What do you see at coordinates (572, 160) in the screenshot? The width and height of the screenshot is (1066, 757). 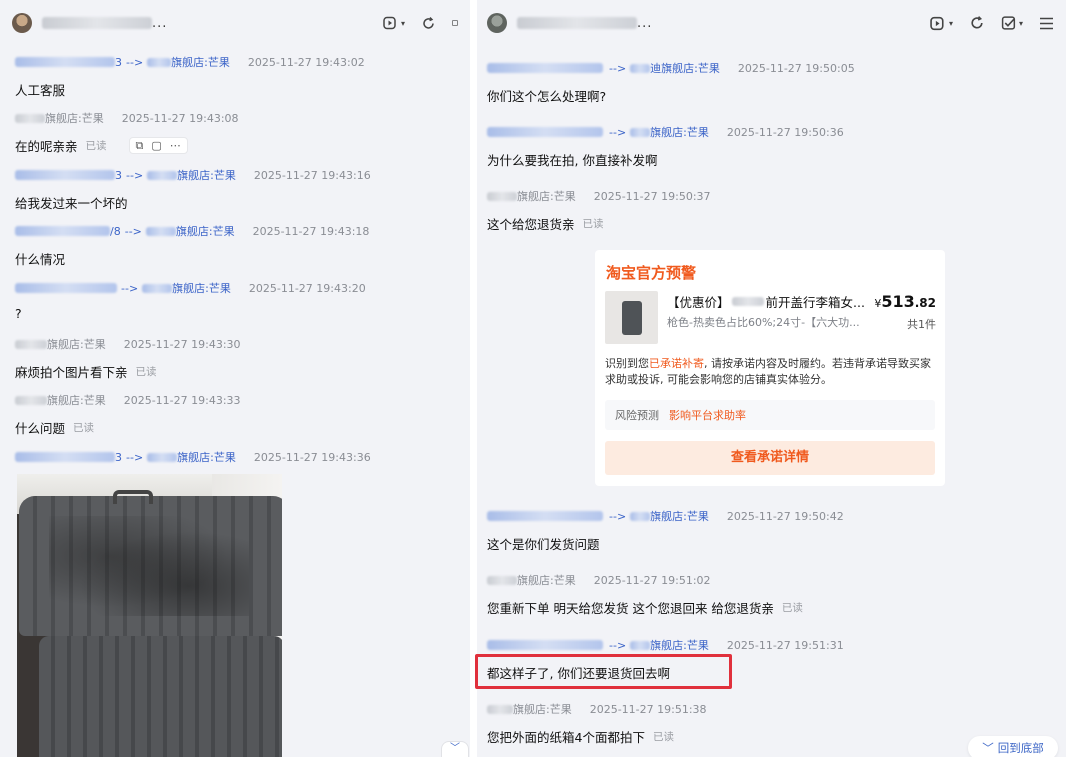 I see `message-text: 为什么要我在拍, 你直接补发啊` at bounding box center [572, 160].